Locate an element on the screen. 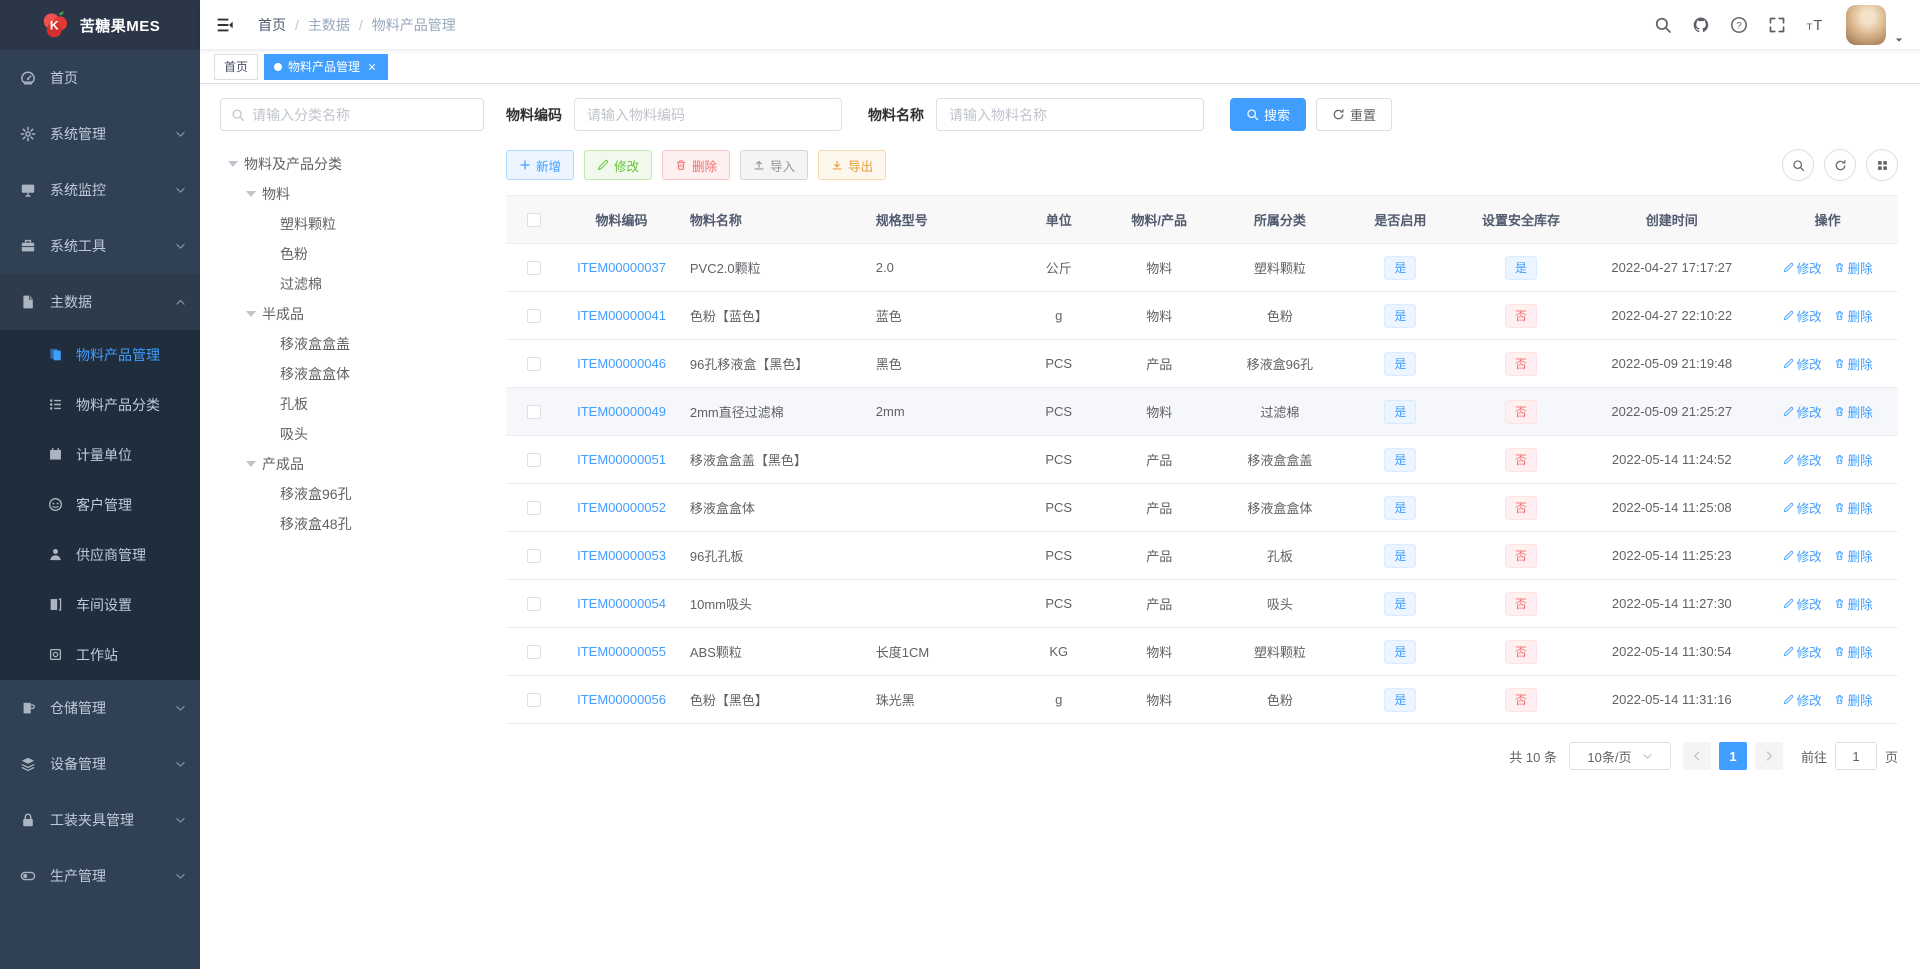 This screenshot has width=1920, height=969. sidebar-item-material-product-category: 物料产品分类 is located at coordinates (100, 405).